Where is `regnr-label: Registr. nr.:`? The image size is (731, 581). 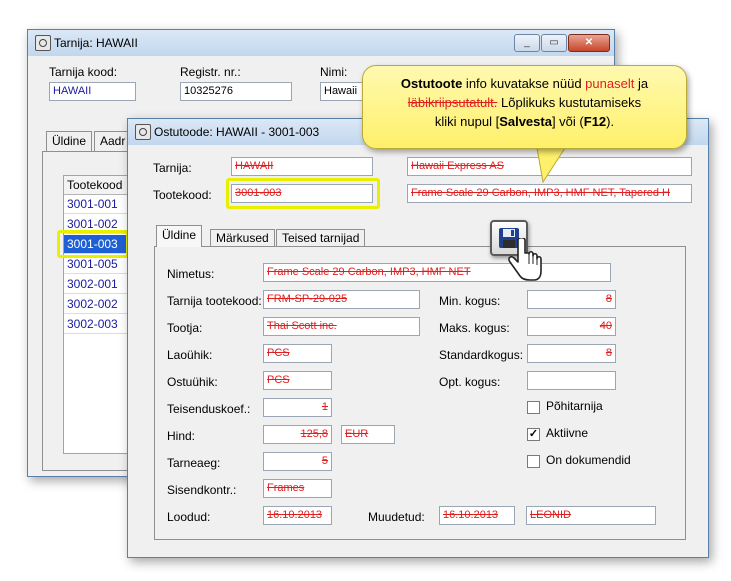 regnr-label: Registr. nr.: is located at coordinates (210, 72).